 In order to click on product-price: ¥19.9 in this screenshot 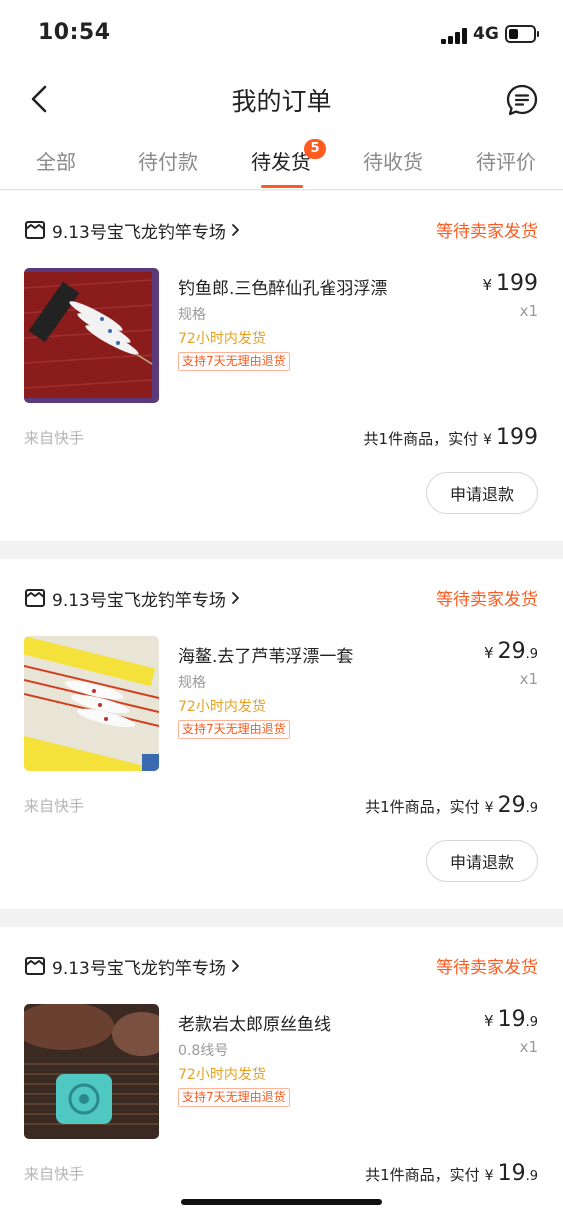, I will do `click(511, 1019)`.